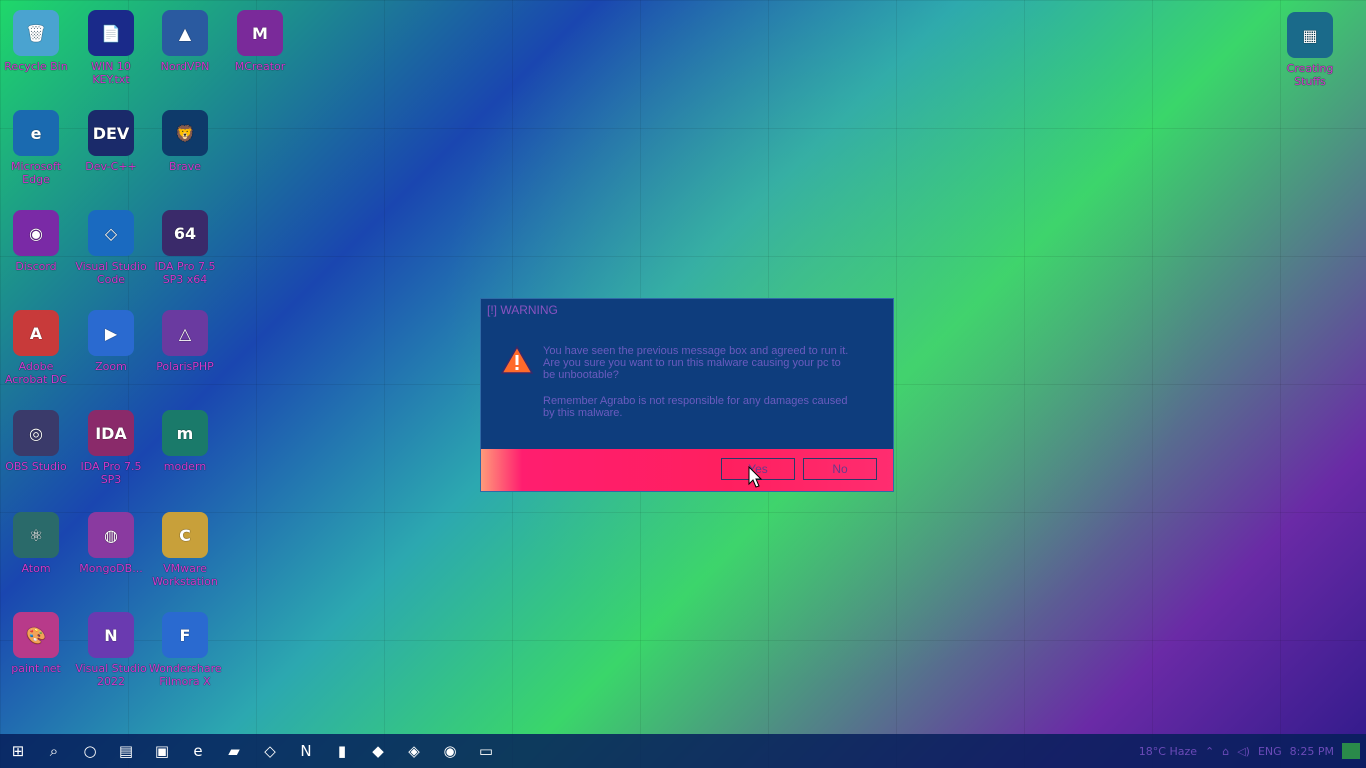 The height and width of the screenshot is (768, 1366). What do you see at coordinates (54, 751) in the screenshot?
I see `search-button: ⌕` at bounding box center [54, 751].